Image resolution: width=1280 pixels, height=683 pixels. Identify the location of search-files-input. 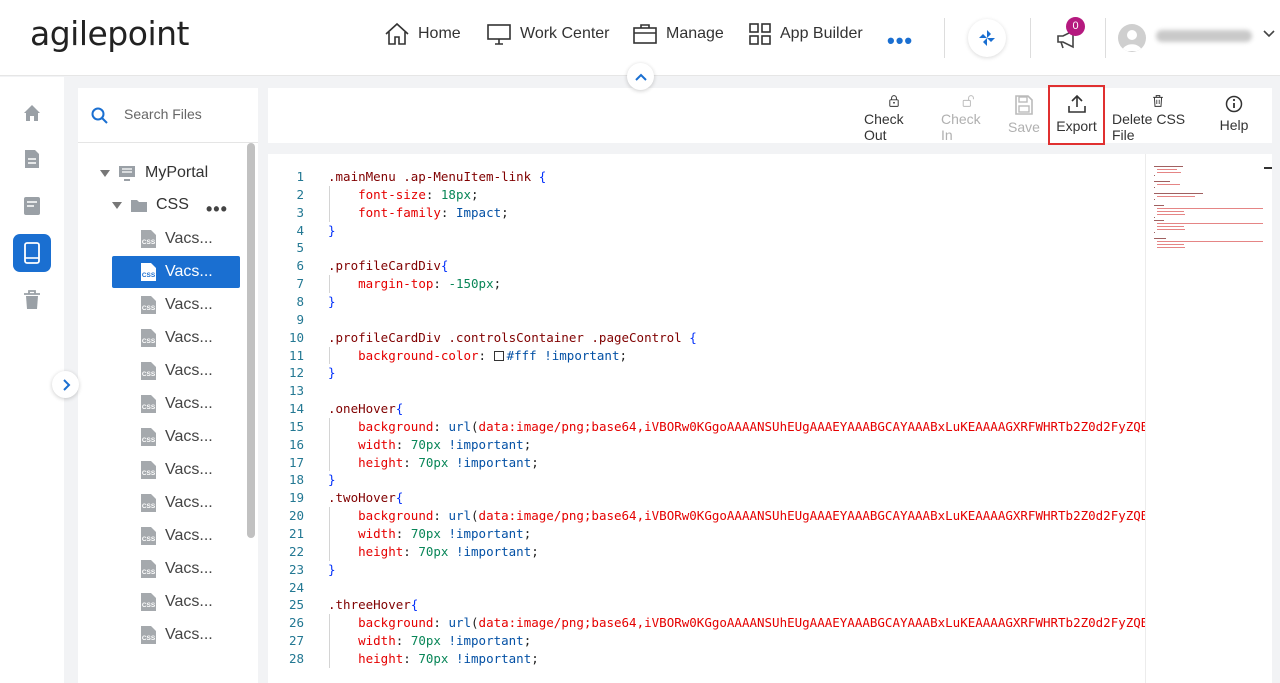
(184, 114).